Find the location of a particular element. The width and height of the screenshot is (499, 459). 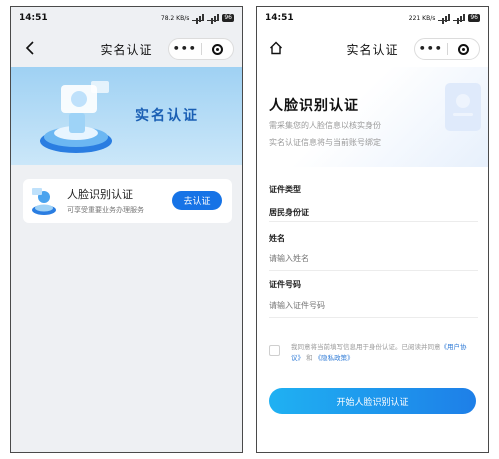

go-verify-button: 去认证 is located at coordinates (197, 200).